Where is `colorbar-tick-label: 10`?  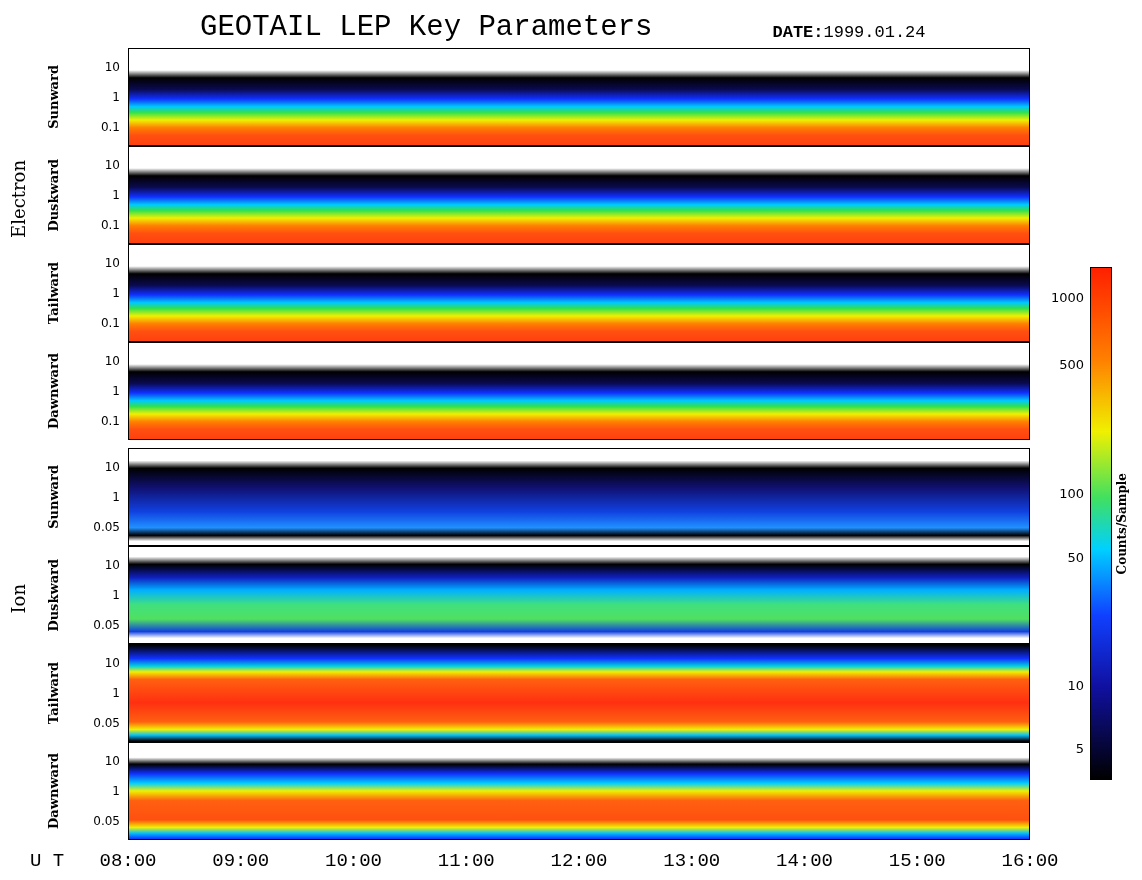
colorbar-tick-label: 10 is located at coordinates (1075, 686).